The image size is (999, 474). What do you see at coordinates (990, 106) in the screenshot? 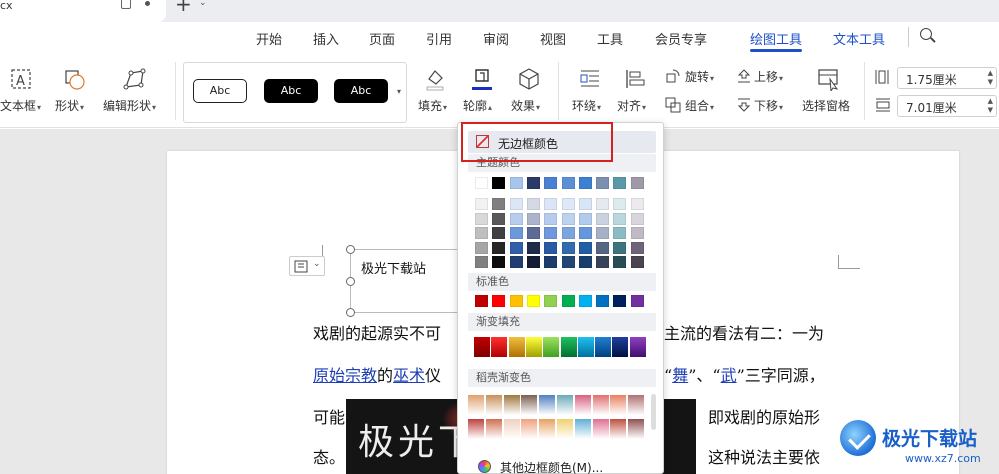
I see `width-stepper-icon: ▲ ▼` at bounding box center [990, 106].